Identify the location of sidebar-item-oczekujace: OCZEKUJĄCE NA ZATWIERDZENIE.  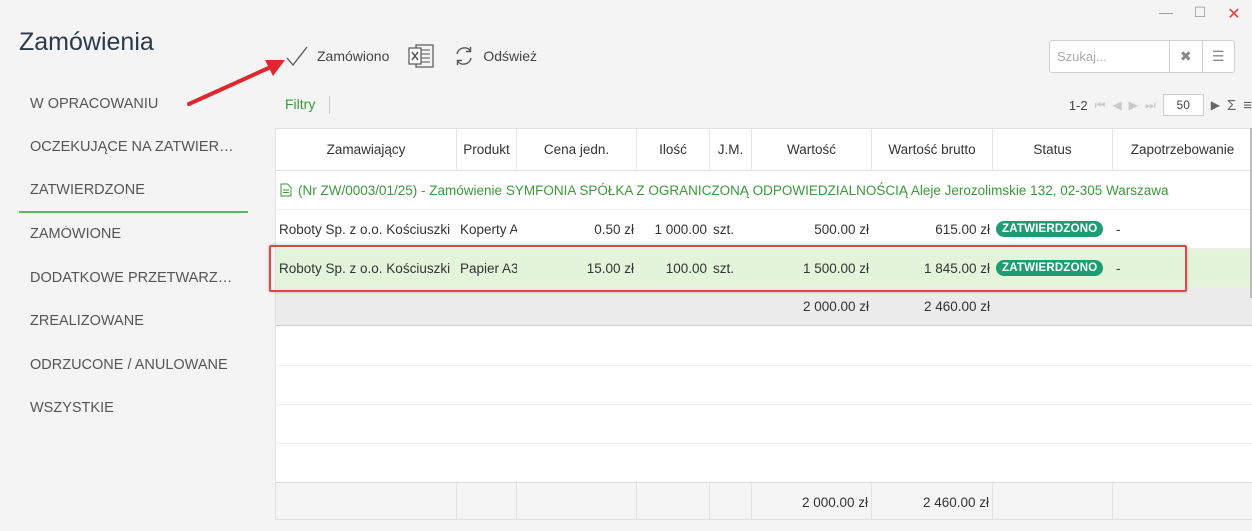
(133, 148).